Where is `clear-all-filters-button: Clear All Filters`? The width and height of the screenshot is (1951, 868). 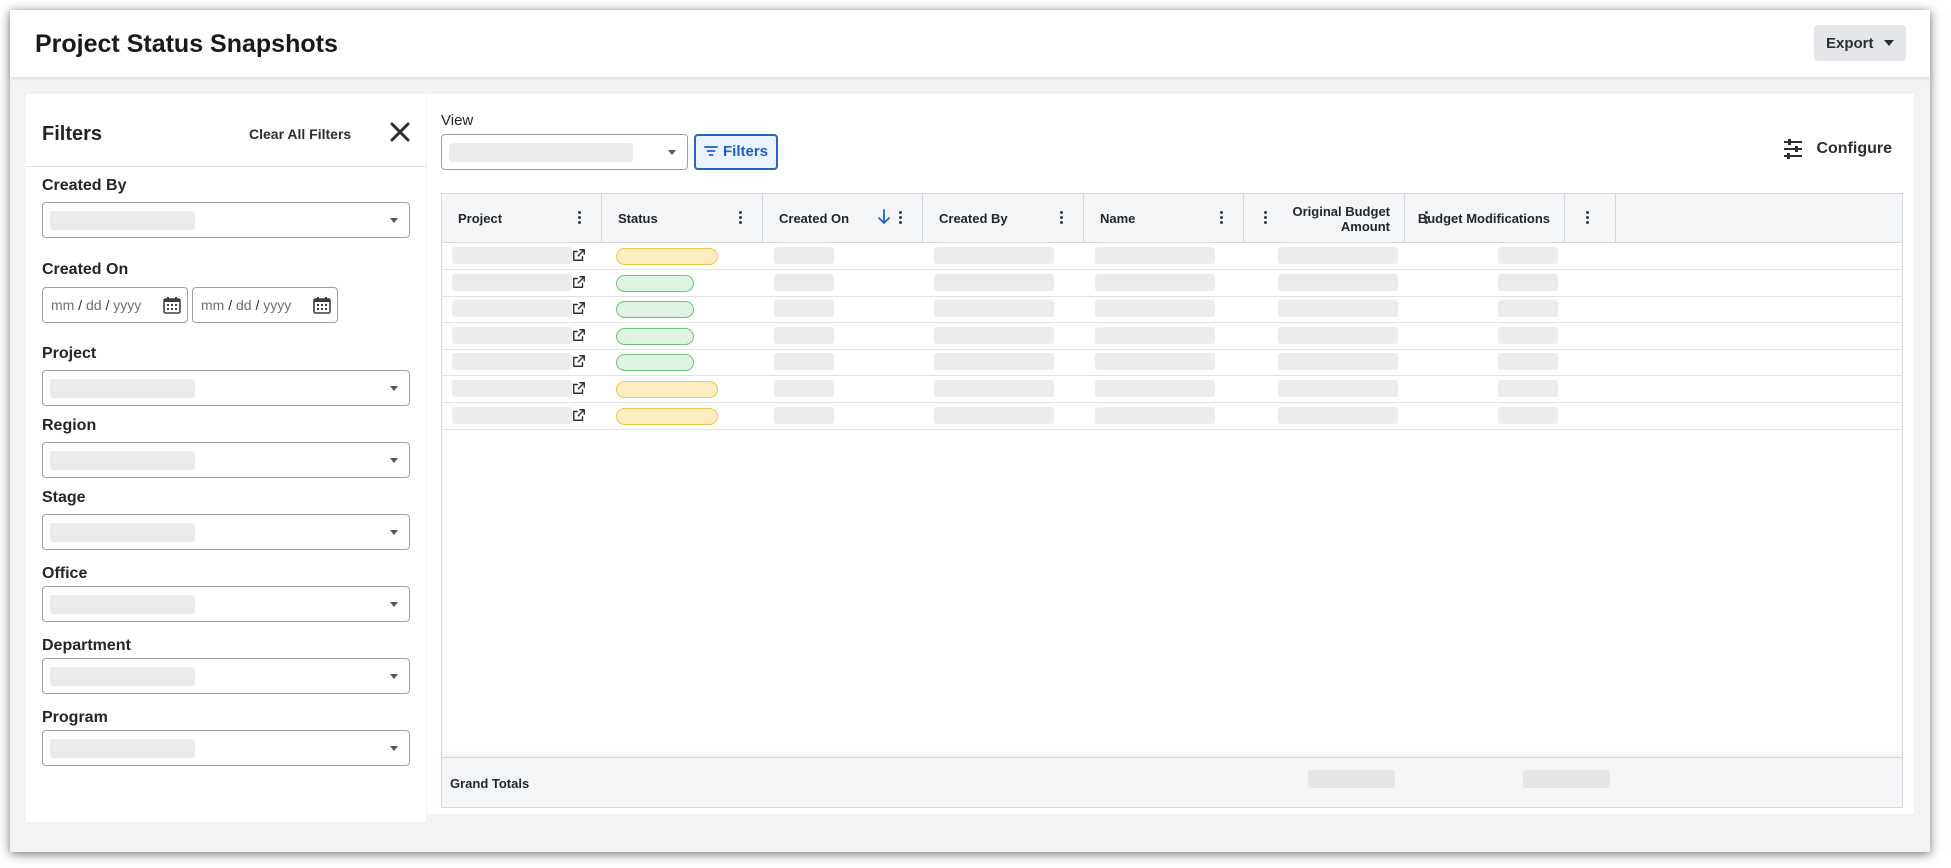
clear-all-filters-button: Clear All Filters is located at coordinates (300, 134).